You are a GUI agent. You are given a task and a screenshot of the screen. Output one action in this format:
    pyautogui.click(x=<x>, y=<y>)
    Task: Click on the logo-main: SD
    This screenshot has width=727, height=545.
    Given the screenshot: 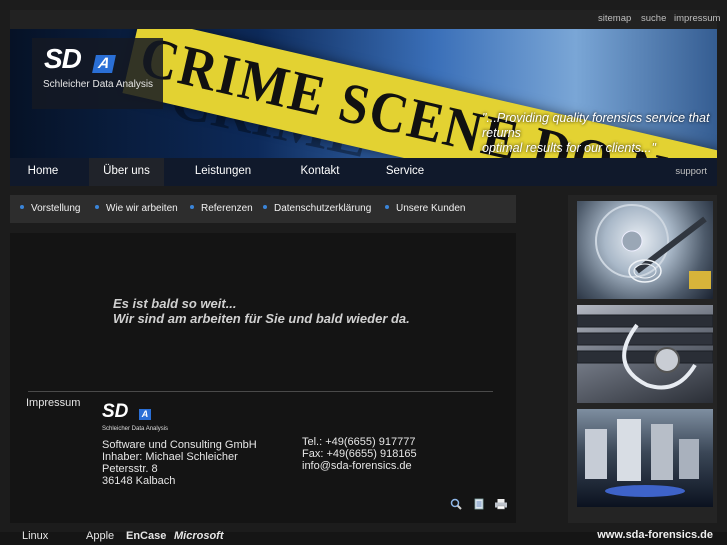 What is the action you would take?
    pyautogui.click(x=63, y=58)
    